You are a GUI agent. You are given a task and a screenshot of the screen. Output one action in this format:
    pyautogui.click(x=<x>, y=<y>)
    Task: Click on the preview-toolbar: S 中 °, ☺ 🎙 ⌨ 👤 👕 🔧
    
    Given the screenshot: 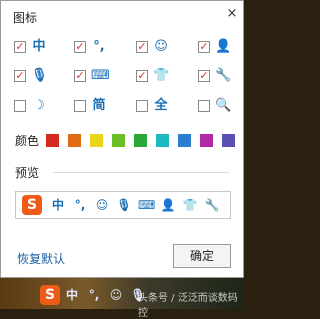 What is the action you would take?
    pyautogui.click(x=123, y=205)
    